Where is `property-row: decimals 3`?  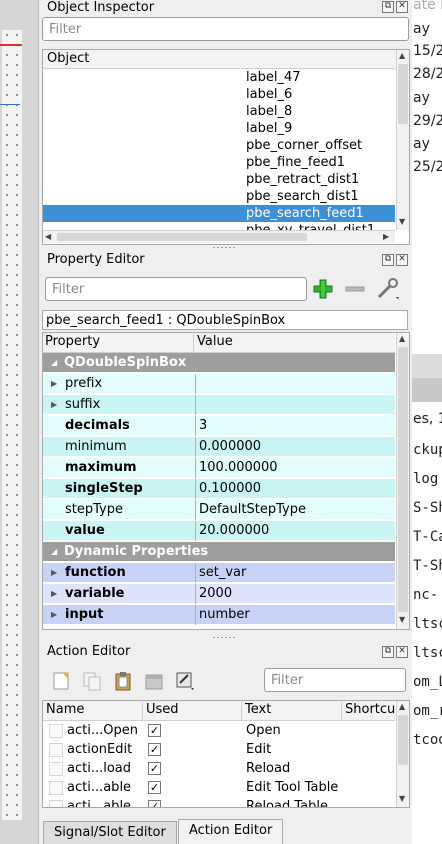 property-row: decimals 3 is located at coordinates (219, 426).